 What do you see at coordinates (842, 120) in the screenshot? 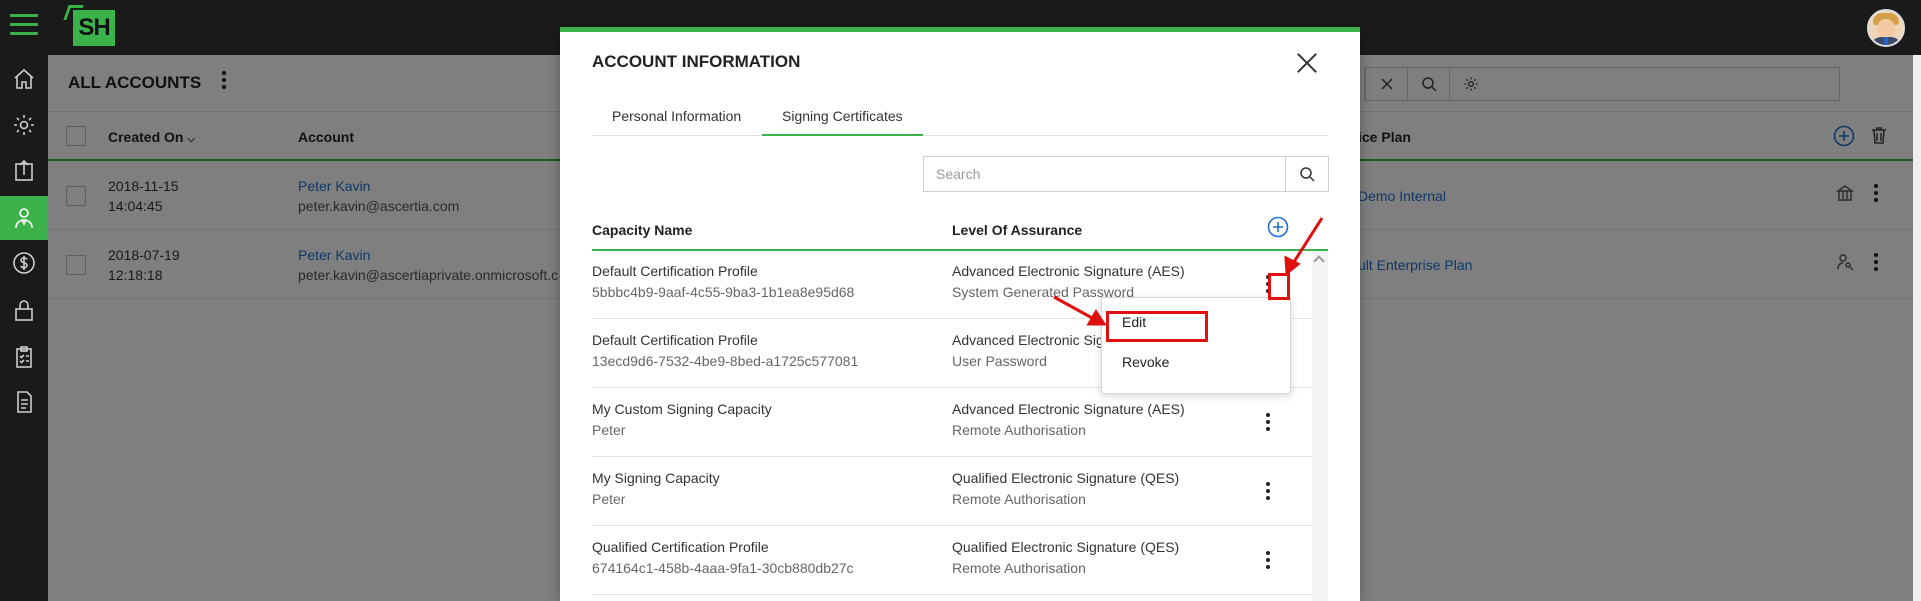
I see `tab-signing-certificates: Signing Certificates` at bounding box center [842, 120].